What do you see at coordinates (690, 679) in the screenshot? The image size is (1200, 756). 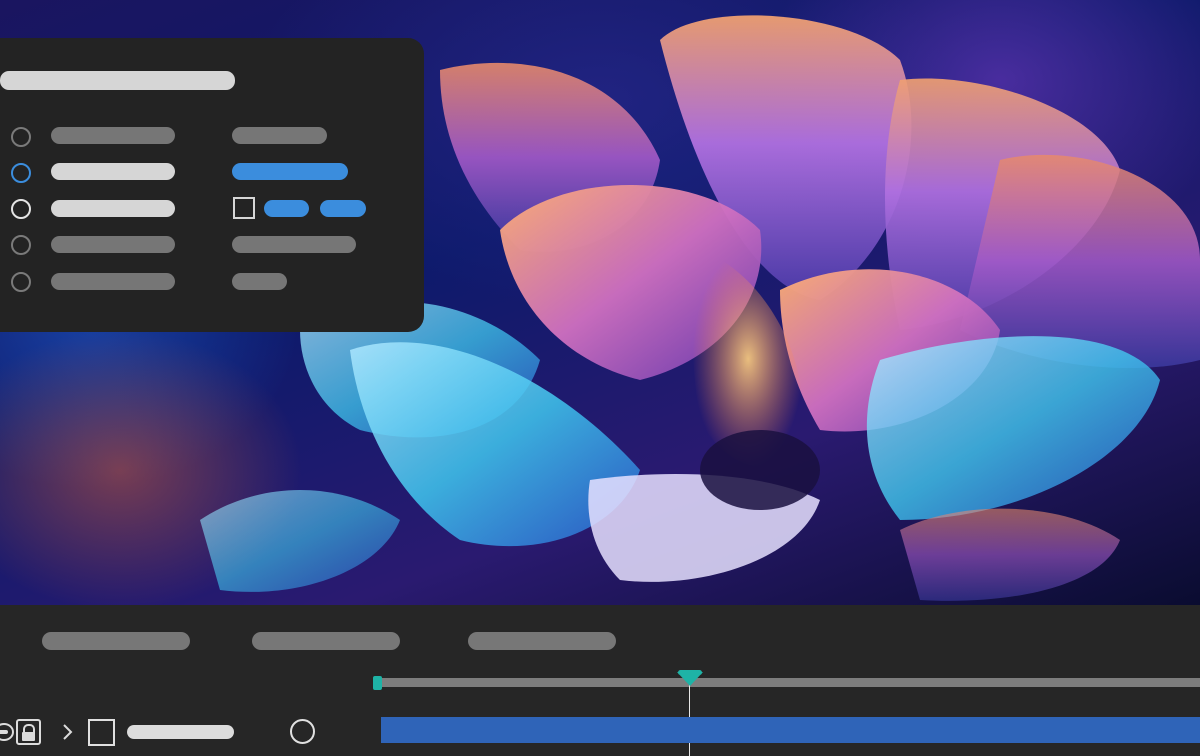 I see `playhead-marker-icon` at bounding box center [690, 679].